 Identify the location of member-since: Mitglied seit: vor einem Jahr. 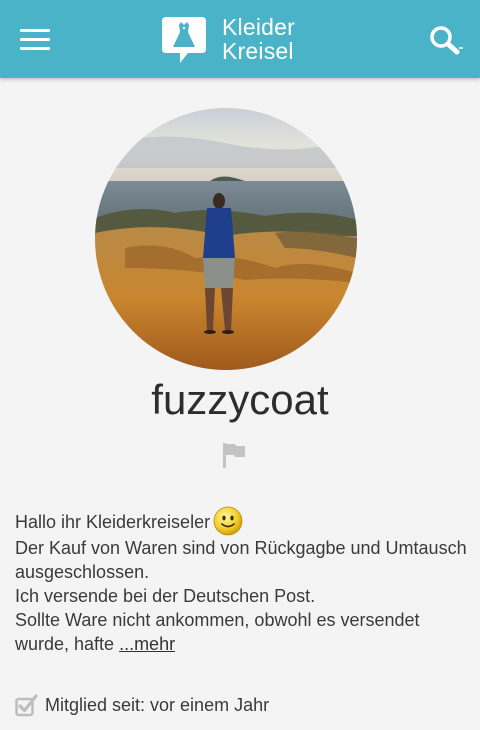
(142, 705).